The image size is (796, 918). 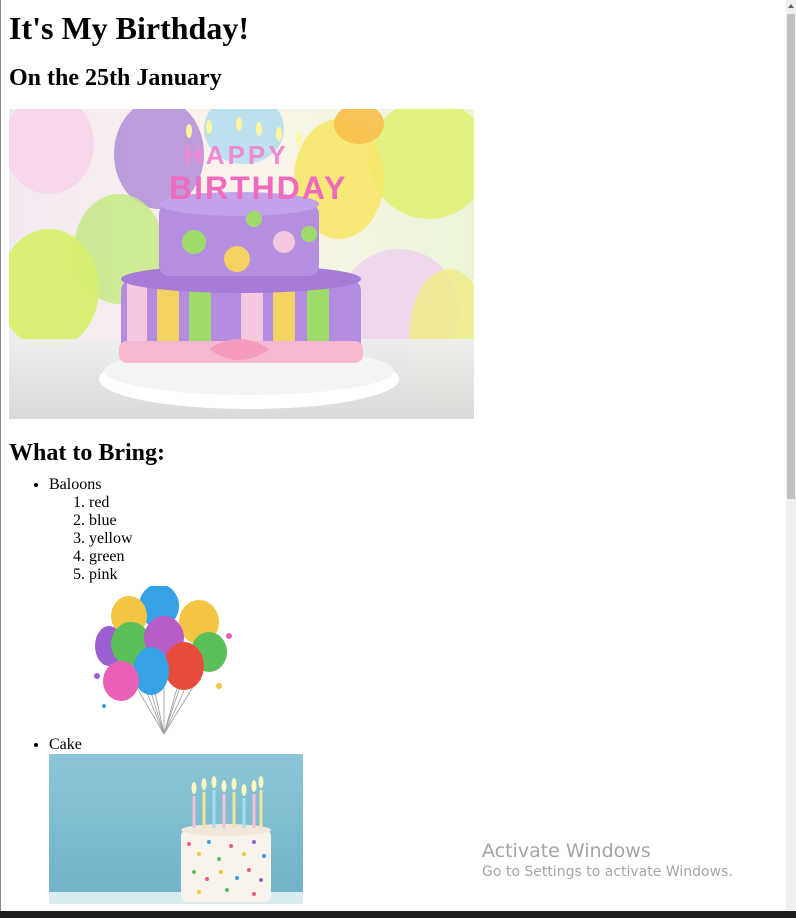 I want to click on color-item: yellow, so click(x=434, y=539).